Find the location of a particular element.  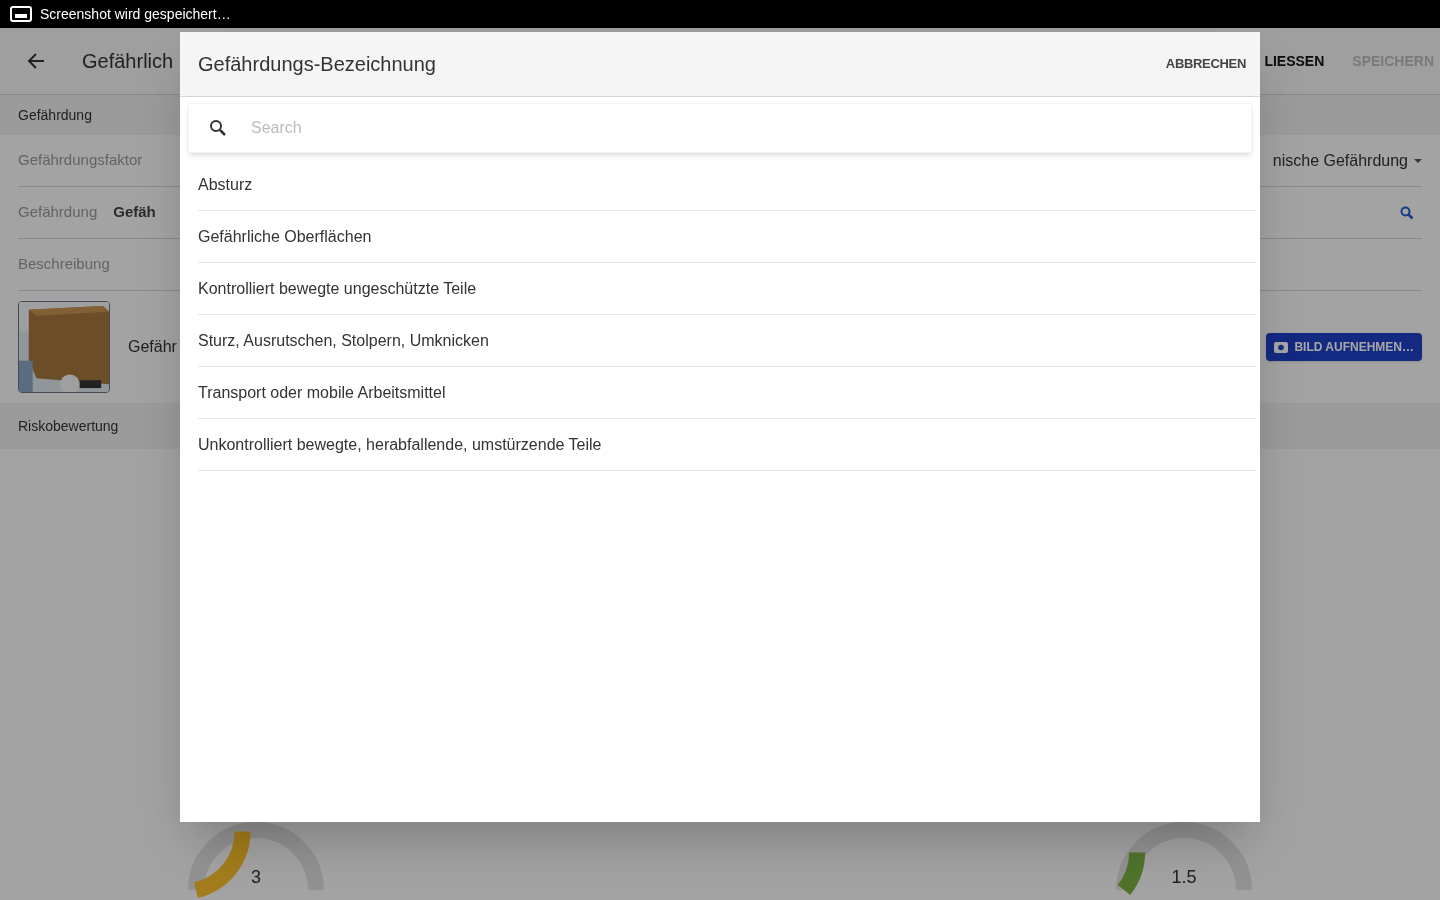

app-bar-button: LIESSEN is located at coordinates (1294, 61).